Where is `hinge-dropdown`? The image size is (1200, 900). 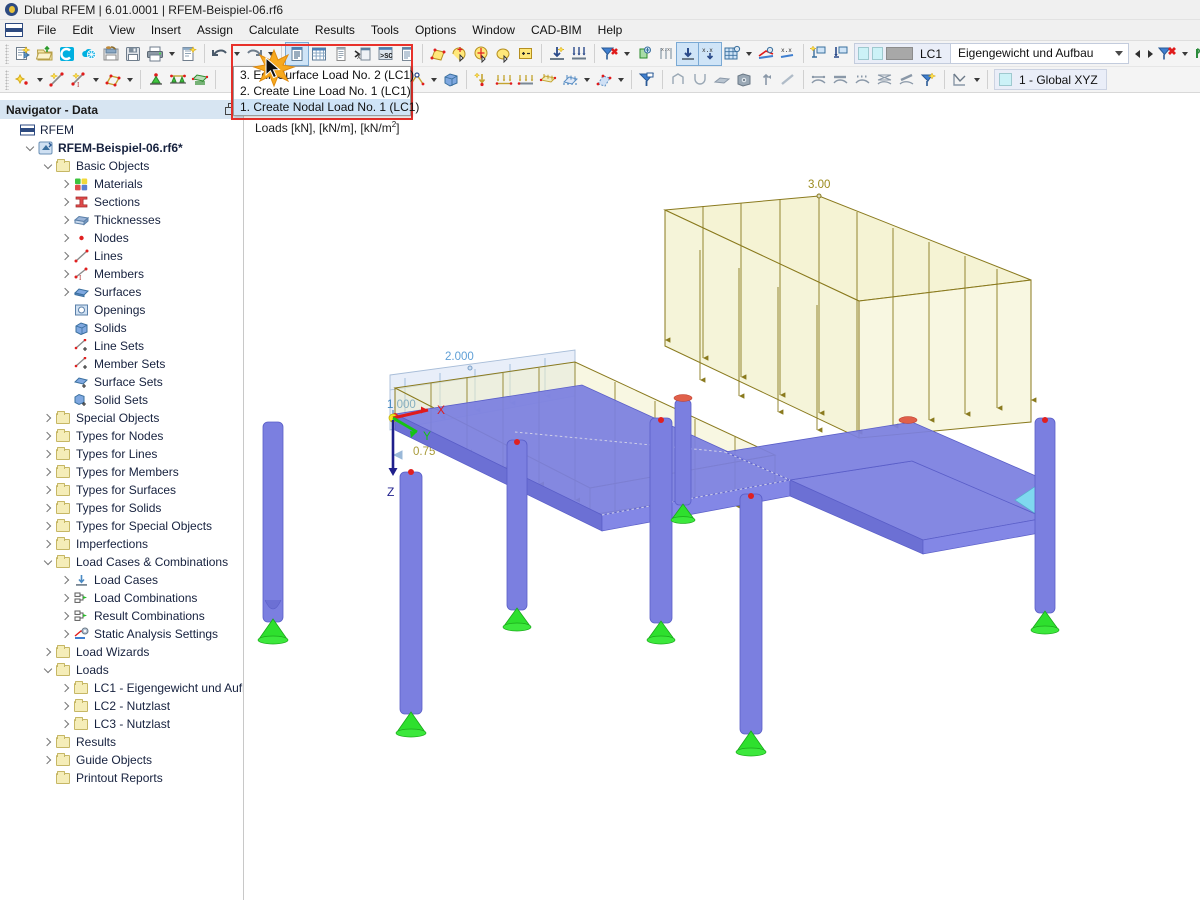 hinge-dropdown is located at coordinates (434, 80).